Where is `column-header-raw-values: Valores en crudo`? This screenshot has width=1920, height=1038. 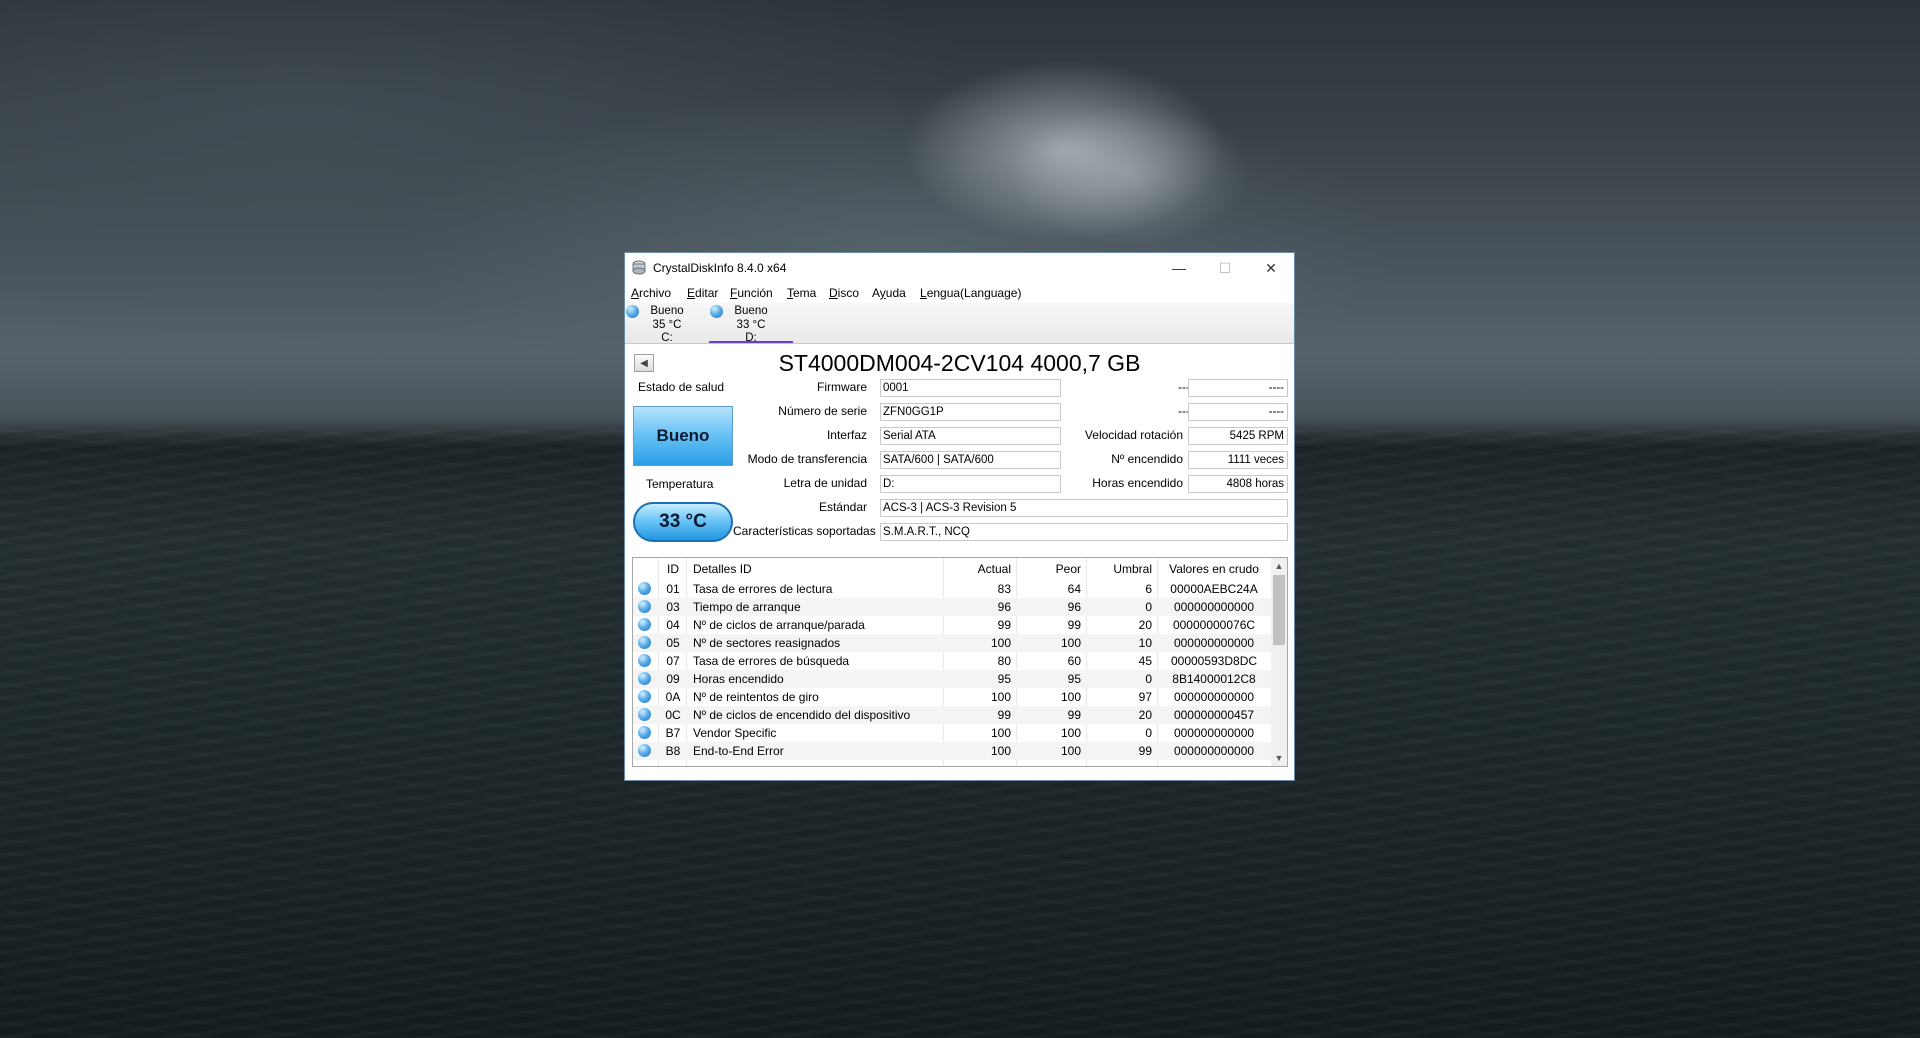
column-header-raw-values: Valores en crudo is located at coordinates (1214, 569).